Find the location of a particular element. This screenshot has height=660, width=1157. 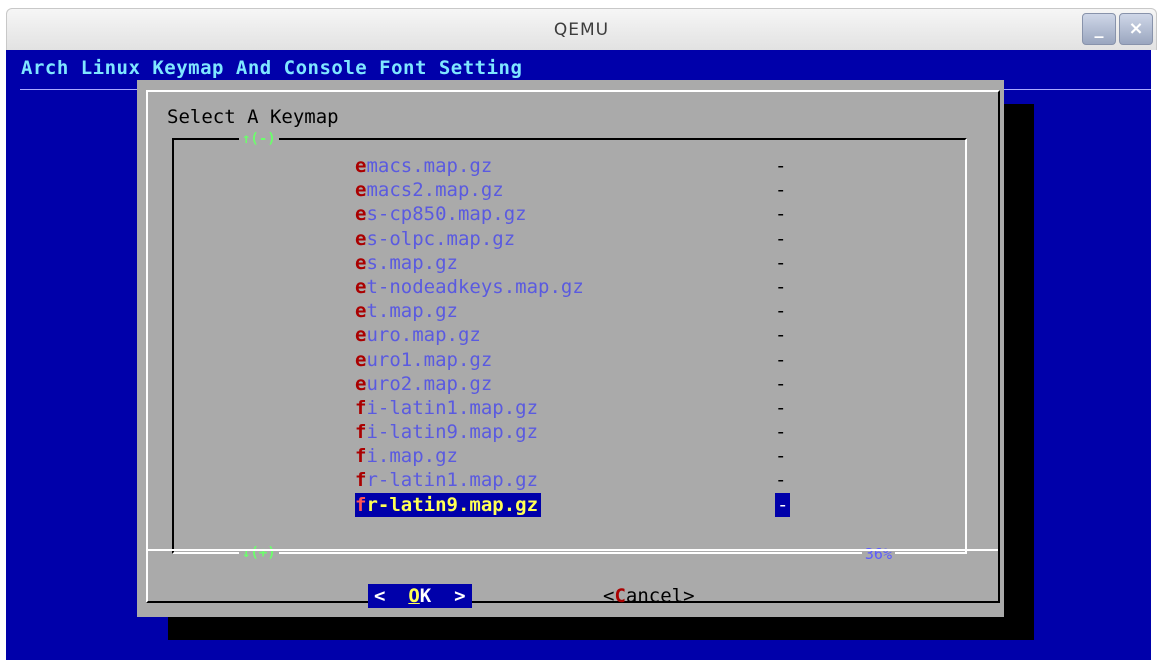

ok-button-rest: K is located at coordinates (425, 596).